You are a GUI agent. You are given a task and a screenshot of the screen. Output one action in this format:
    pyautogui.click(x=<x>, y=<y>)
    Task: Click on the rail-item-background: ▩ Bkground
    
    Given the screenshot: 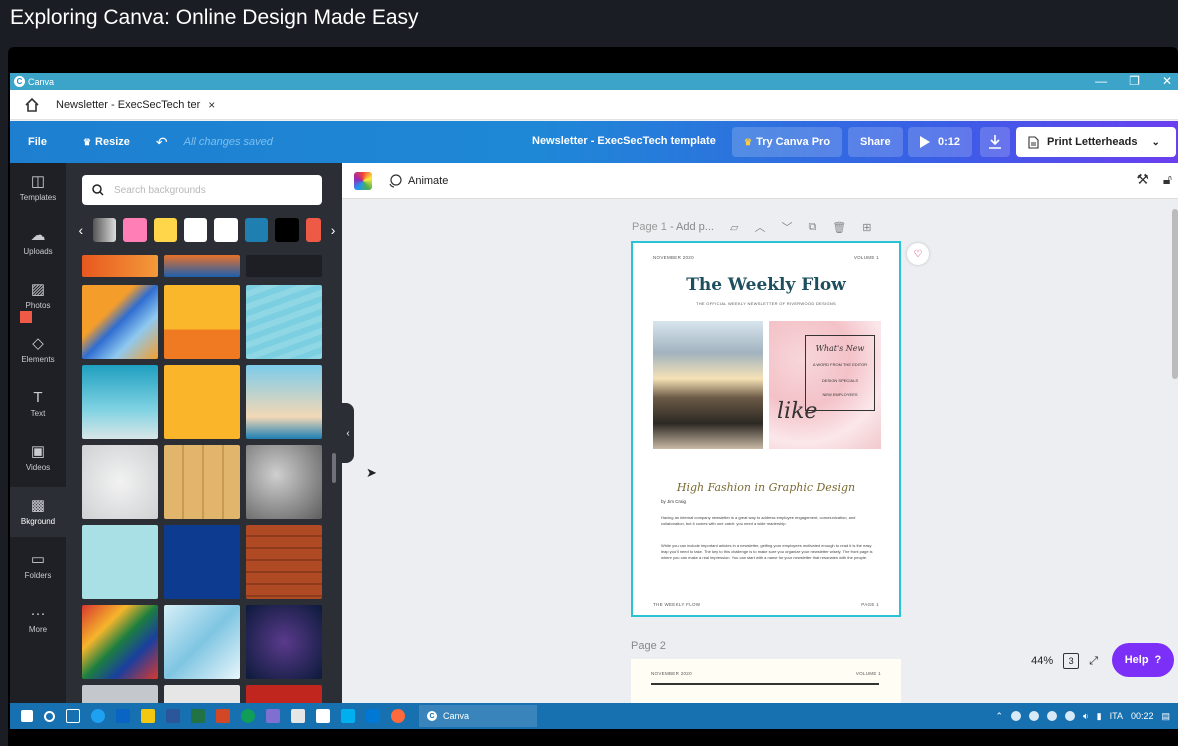 What is the action you would take?
    pyautogui.click(x=38, y=512)
    